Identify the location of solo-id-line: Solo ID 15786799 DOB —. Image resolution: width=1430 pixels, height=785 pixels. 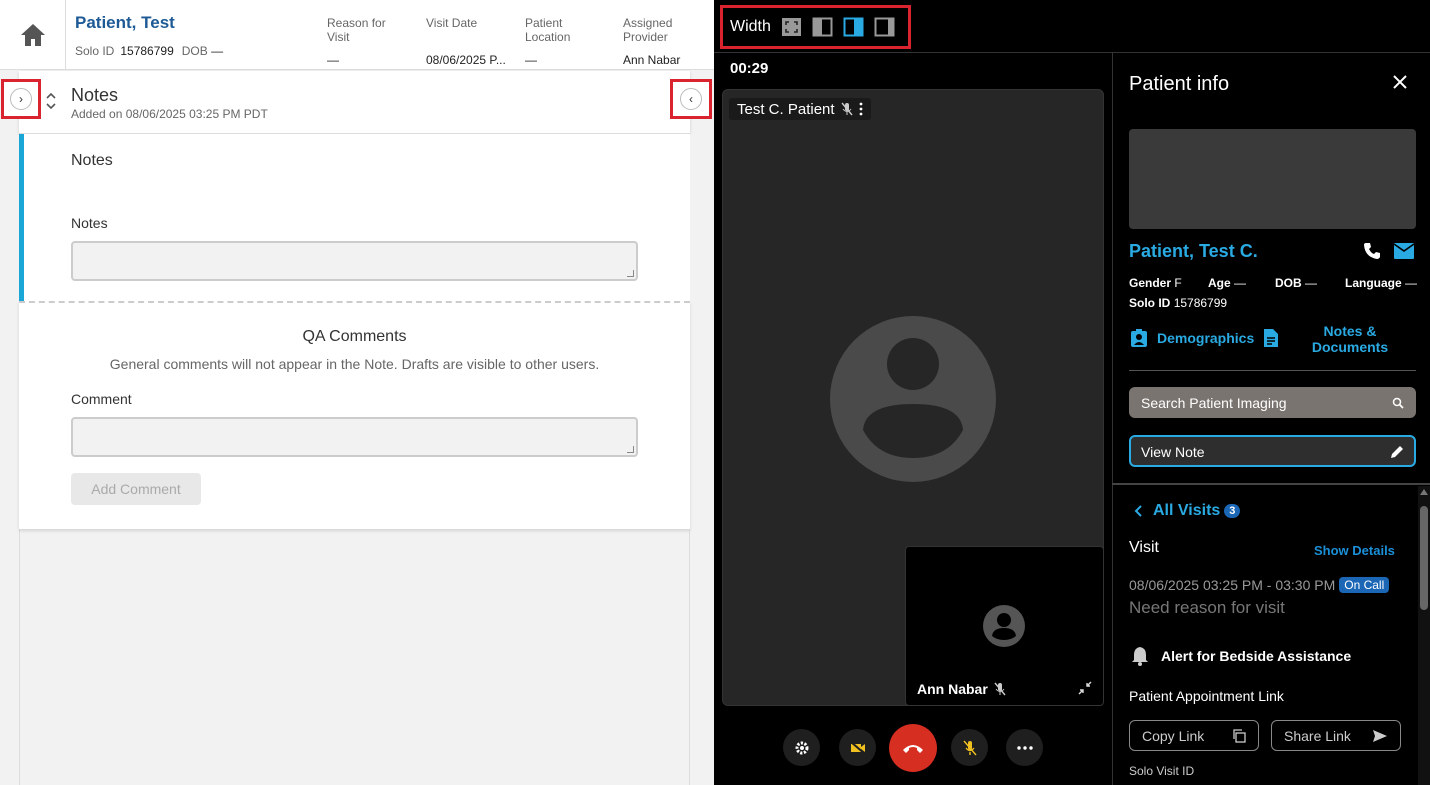
(149, 51).